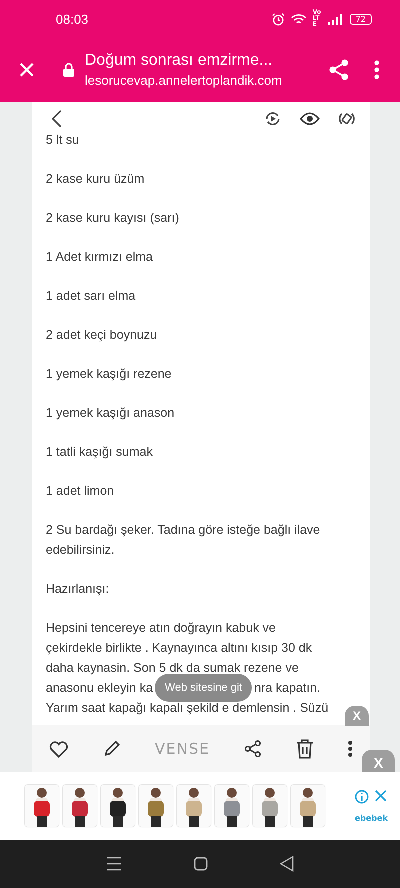 The image size is (400, 888). What do you see at coordinates (91, 296) in the screenshot?
I see `note-text: 1 adet sarı elma` at bounding box center [91, 296].